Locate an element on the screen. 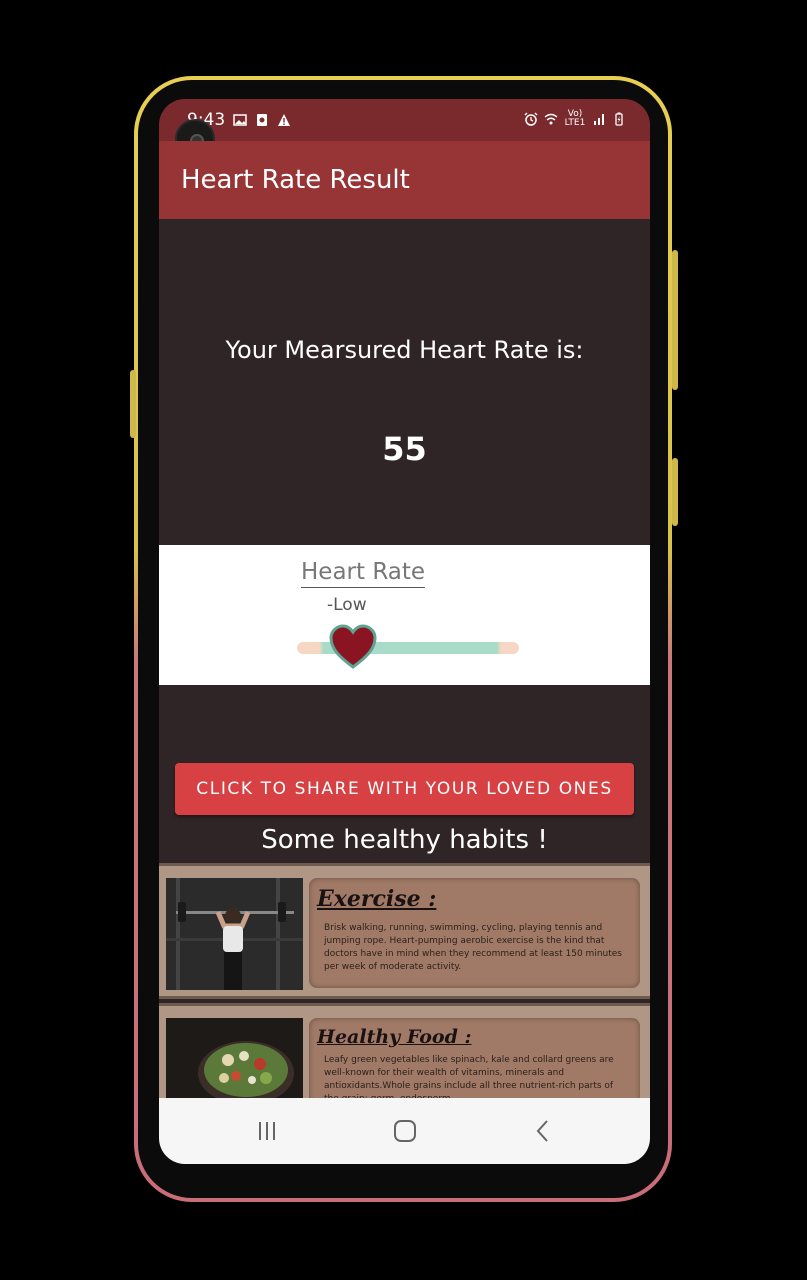 This screenshot has width=807, height=1280. page-title: Heart Rate Result is located at coordinates (295, 180).